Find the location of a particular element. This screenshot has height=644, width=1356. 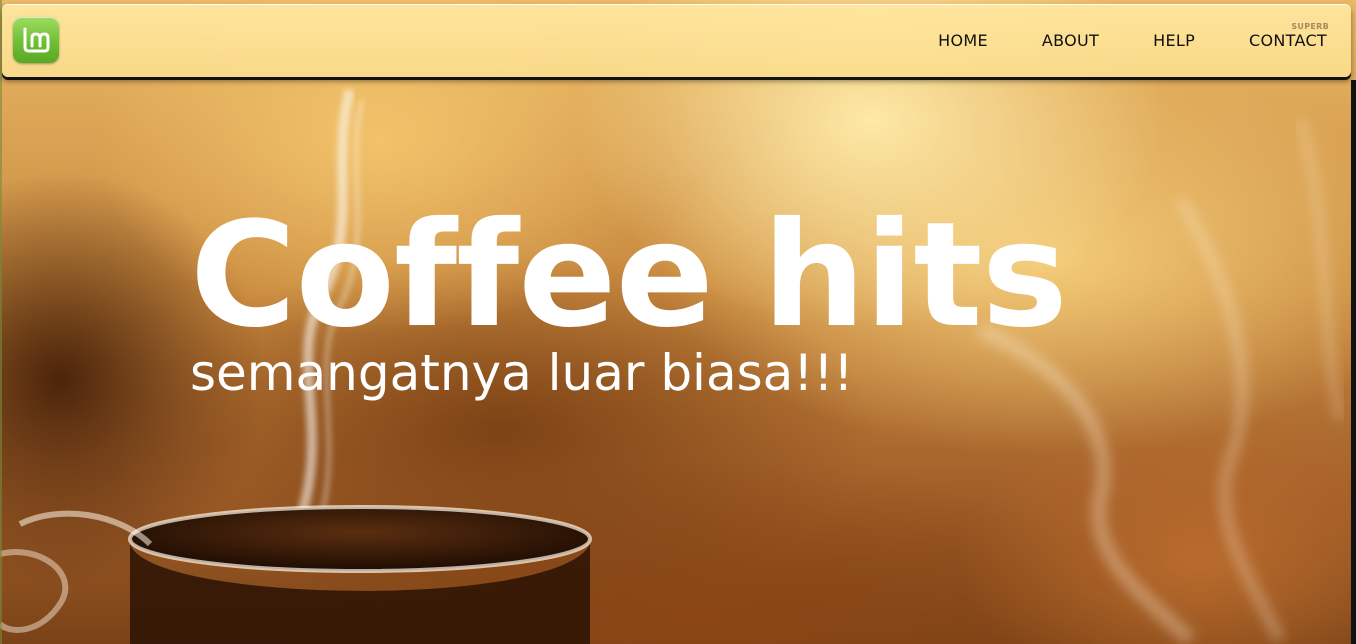

right-border is located at coordinates (1353, 362).